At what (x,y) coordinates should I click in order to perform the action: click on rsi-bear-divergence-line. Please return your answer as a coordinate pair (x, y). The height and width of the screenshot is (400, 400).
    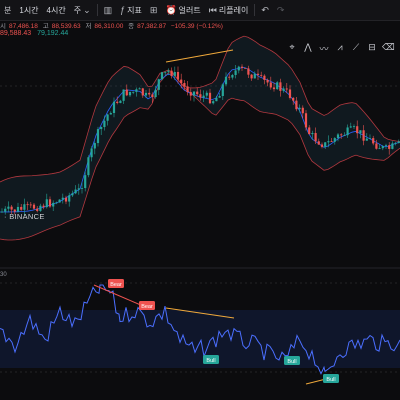
    Looking at the image, I should click on (118, 295).